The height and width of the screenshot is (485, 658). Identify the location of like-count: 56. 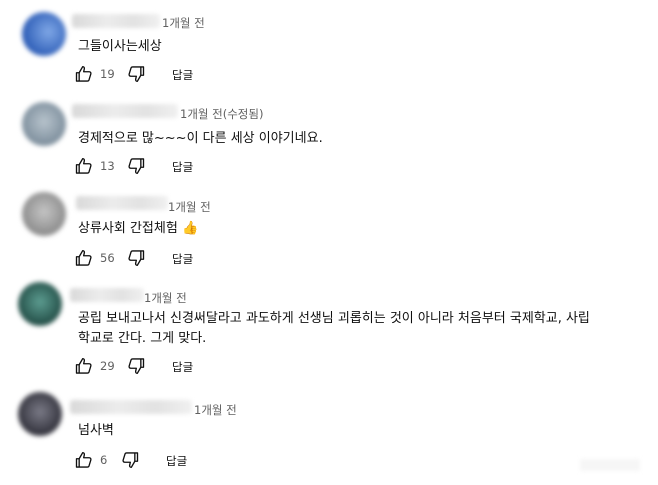
(107, 258).